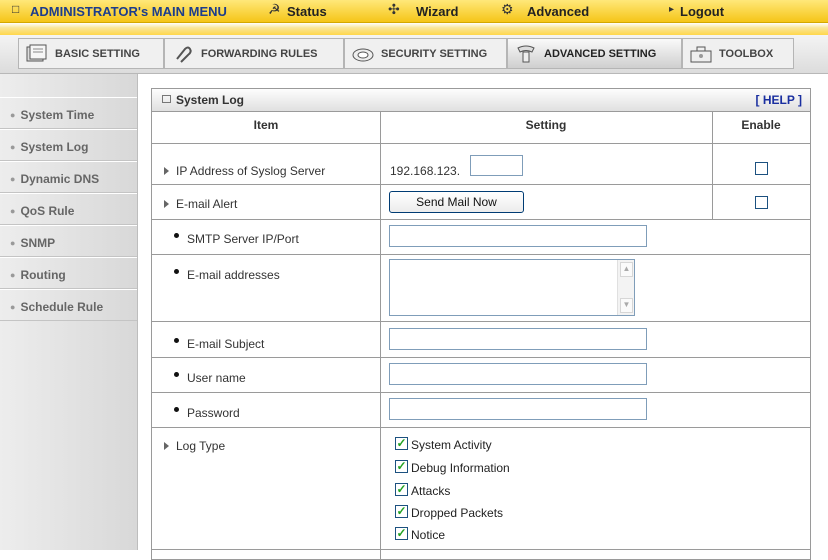 Image resolution: width=828 pixels, height=560 pixels. What do you see at coordinates (243, 239) in the screenshot?
I see `smtp-label-text: SMTP Server IP/Port` at bounding box center [243, 239].